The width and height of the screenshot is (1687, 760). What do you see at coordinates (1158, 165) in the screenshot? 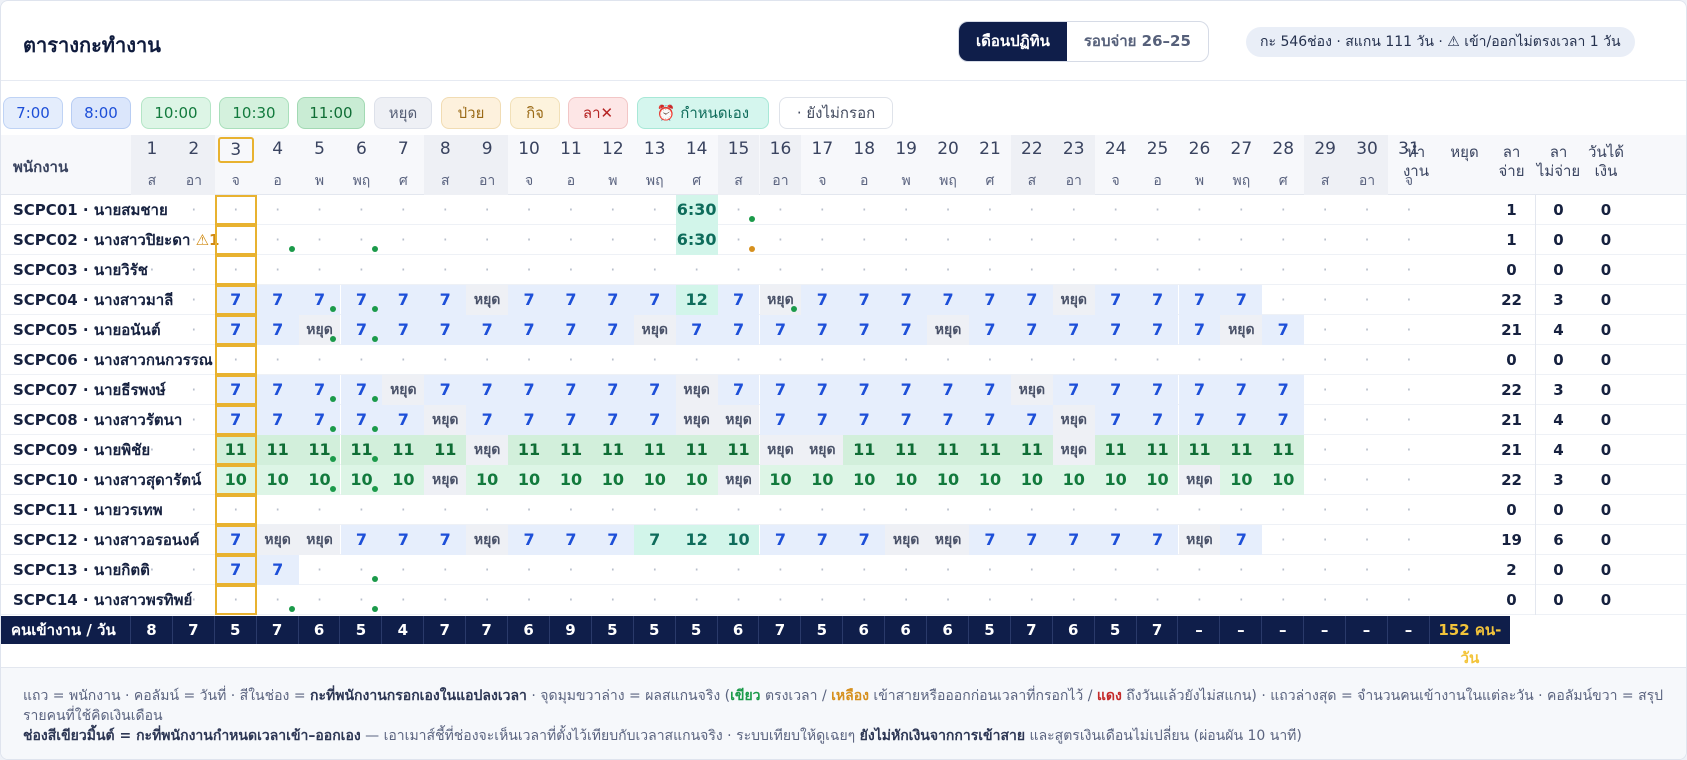
I see `day-header-25: 25 อ` at bounding box center [1158, 165].